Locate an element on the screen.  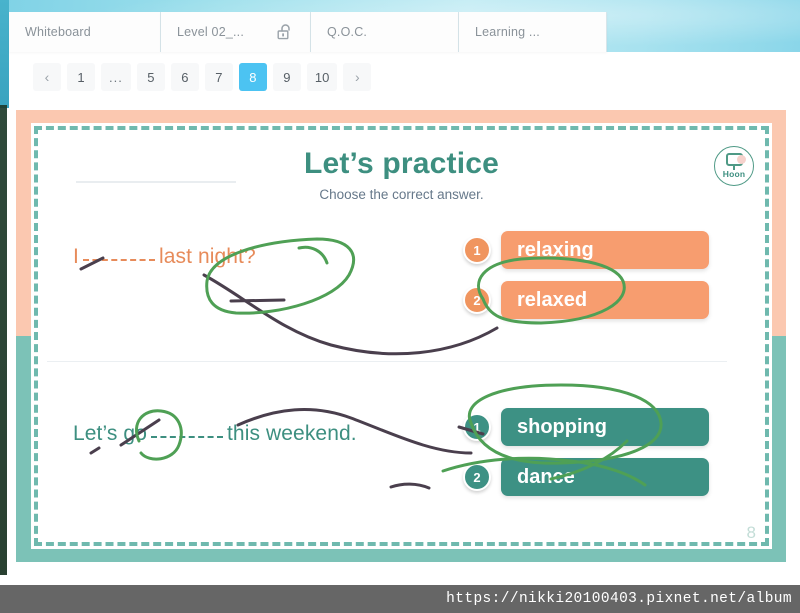
tab-whiteboard: Whiteboard is located at coordinates (85, 32).